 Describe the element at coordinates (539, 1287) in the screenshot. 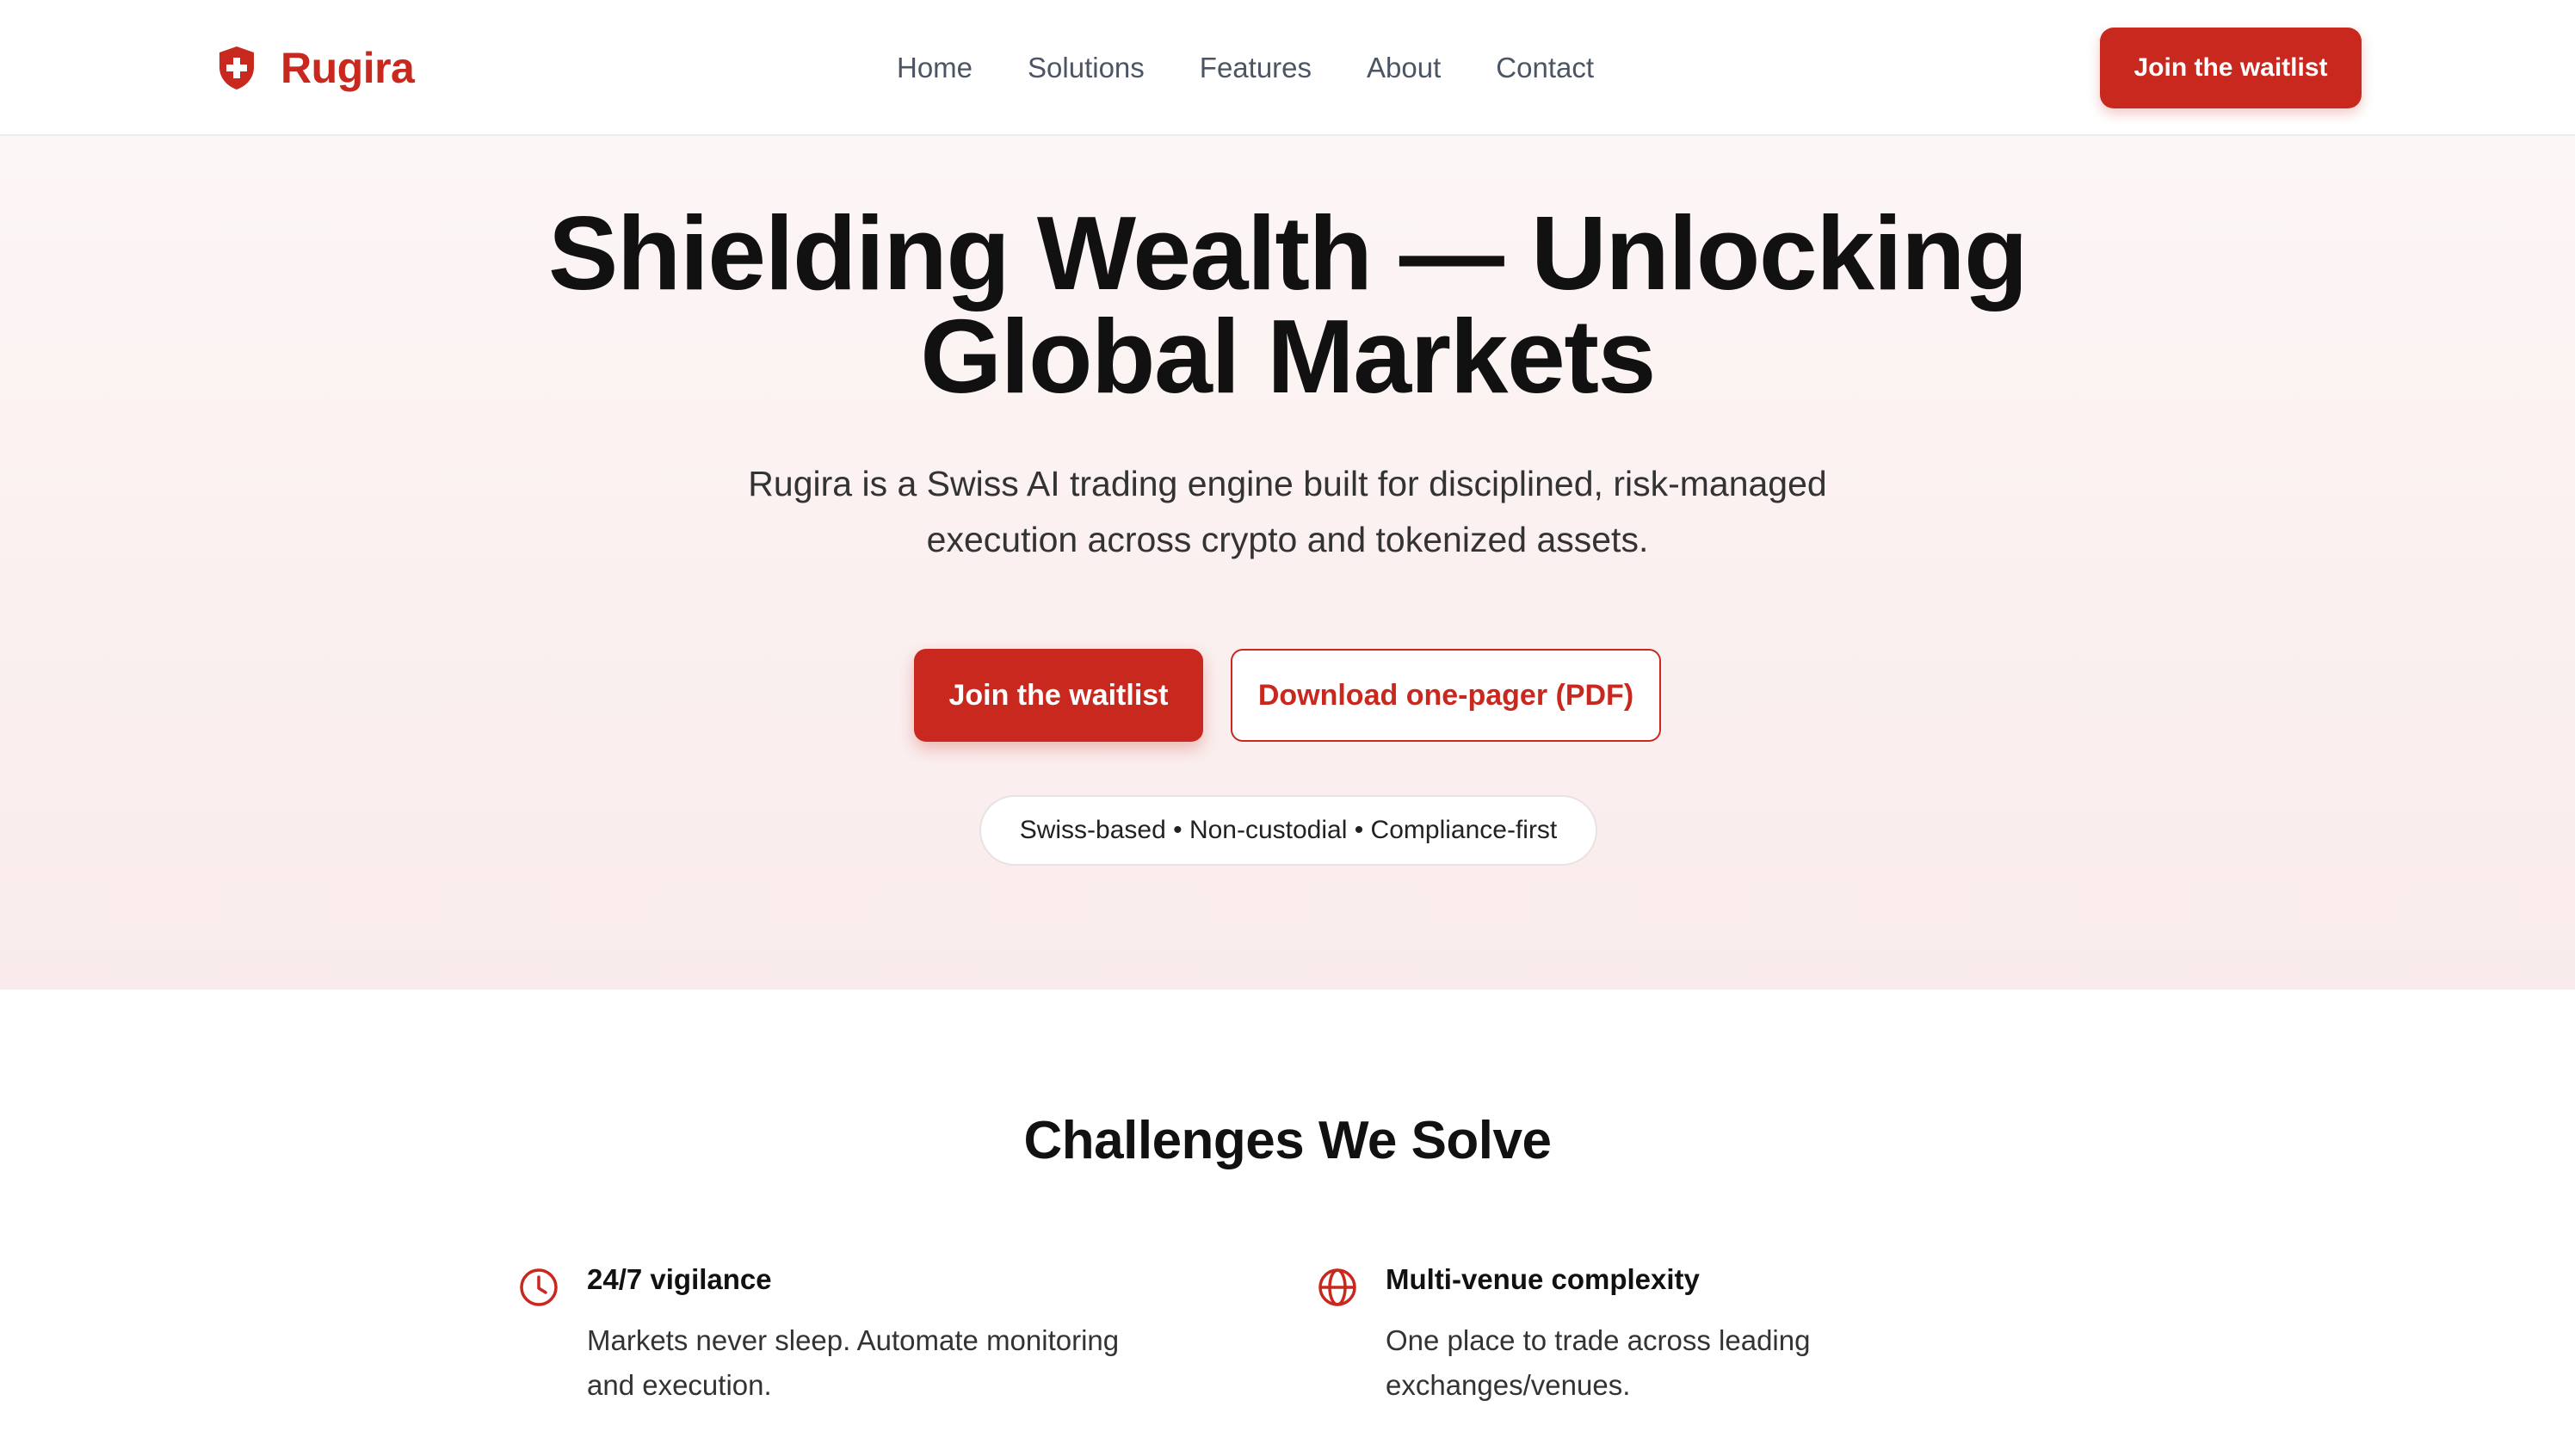

I see `clock-icon` at that location.